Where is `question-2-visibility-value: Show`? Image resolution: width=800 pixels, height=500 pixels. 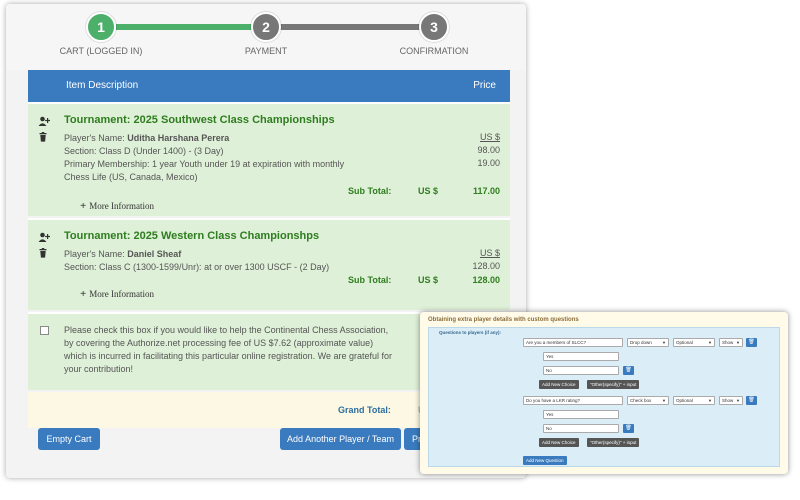
question-2-visibility-value: Show is located at coordinates (728, 400).